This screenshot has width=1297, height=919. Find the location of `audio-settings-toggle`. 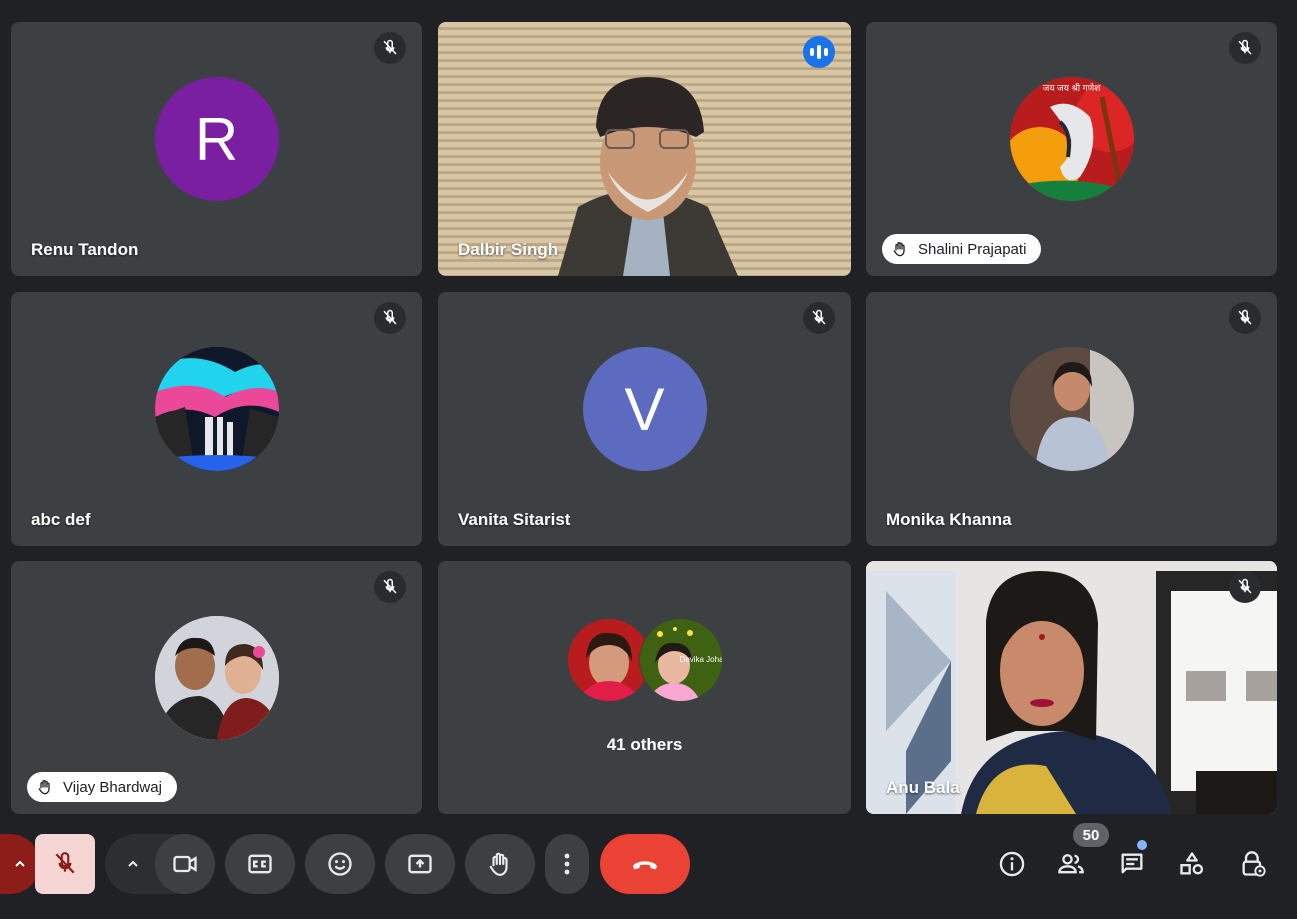

audio-settings-toggle is located at coordinates (20, 864).